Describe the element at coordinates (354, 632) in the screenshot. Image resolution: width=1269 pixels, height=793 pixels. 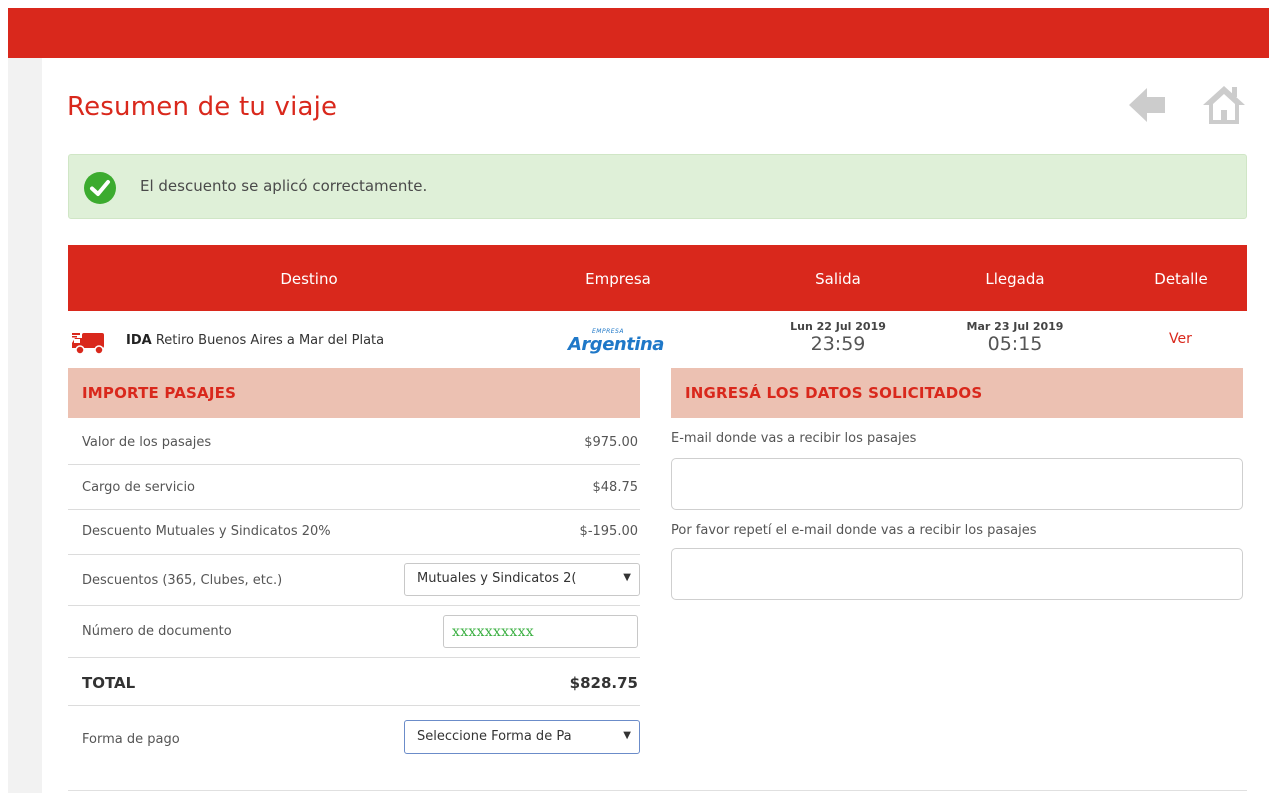
I see `row-documento: Número de documento xxxxxxxxxx` at that location.